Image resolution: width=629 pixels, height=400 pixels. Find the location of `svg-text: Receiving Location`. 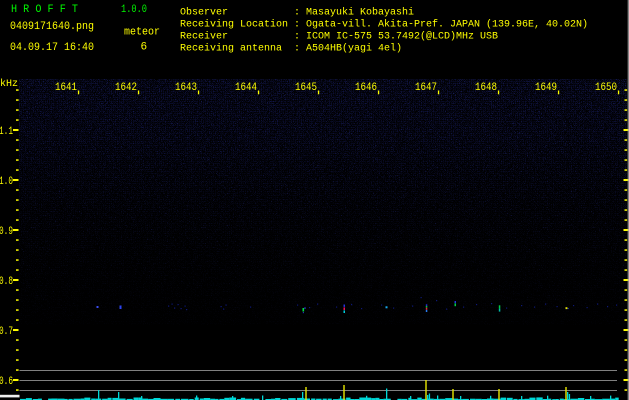

svg-text: Receiving Location is located at coordinates (234, 25).